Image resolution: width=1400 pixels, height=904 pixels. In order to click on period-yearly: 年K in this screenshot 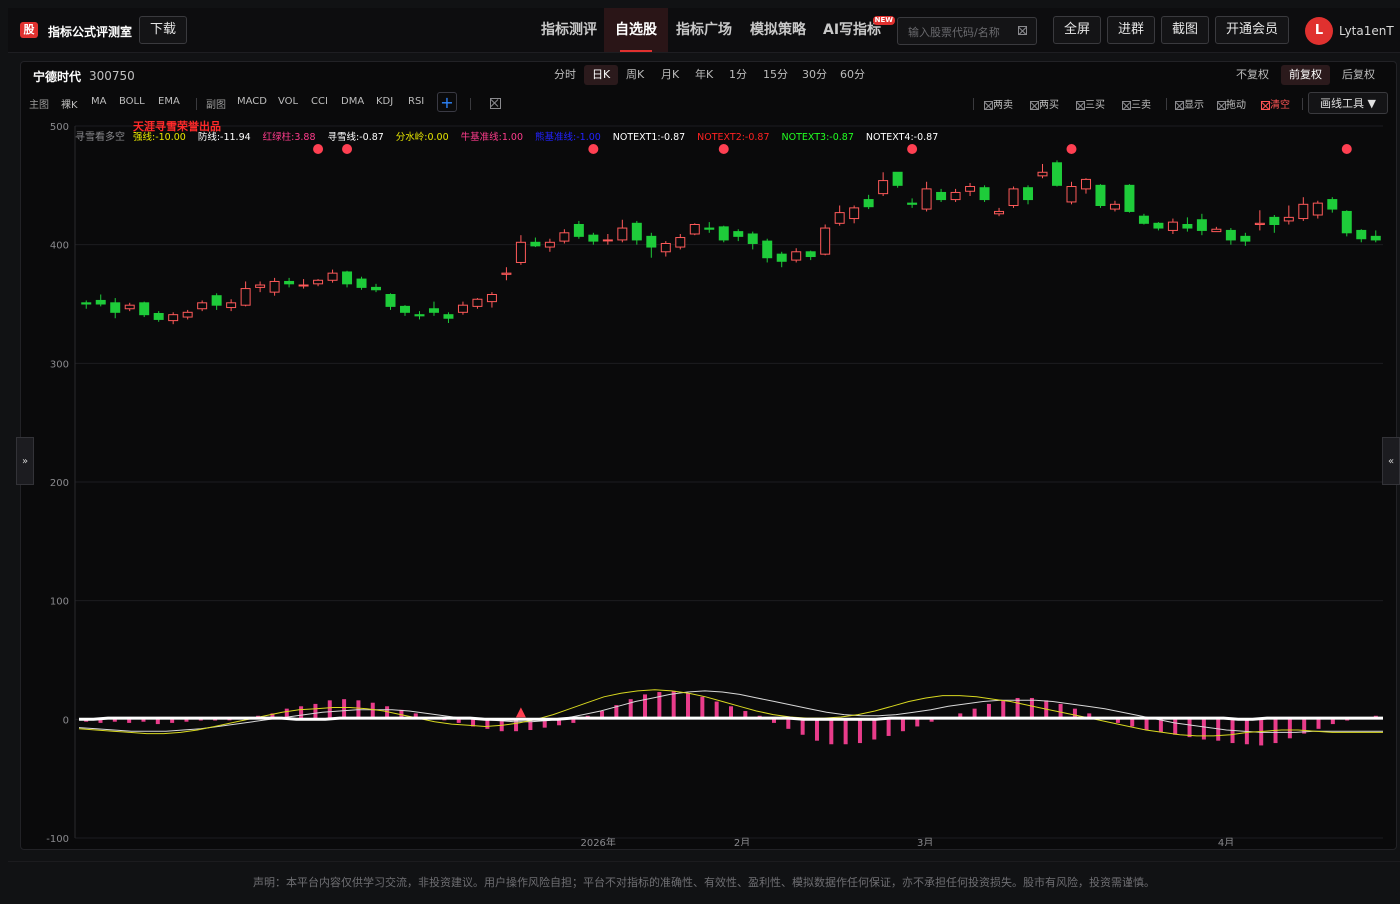, I will do `click(704, 75)`.